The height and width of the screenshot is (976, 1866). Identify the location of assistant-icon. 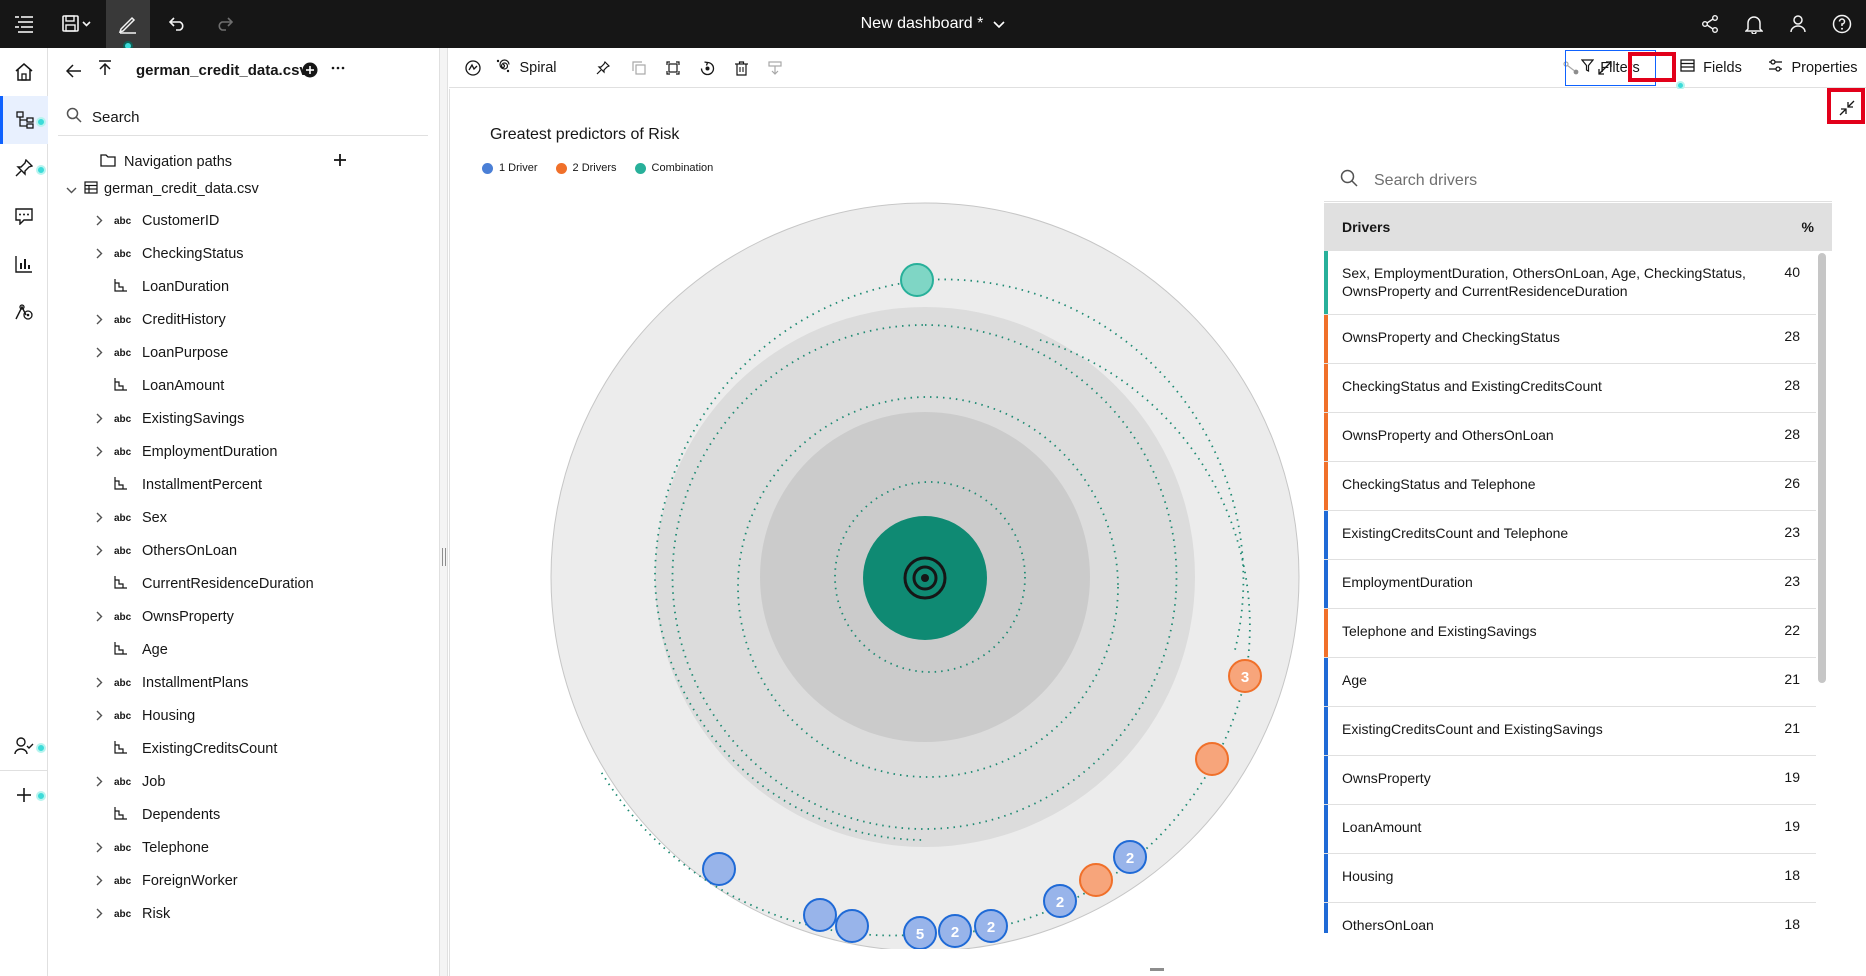
(24, 312).